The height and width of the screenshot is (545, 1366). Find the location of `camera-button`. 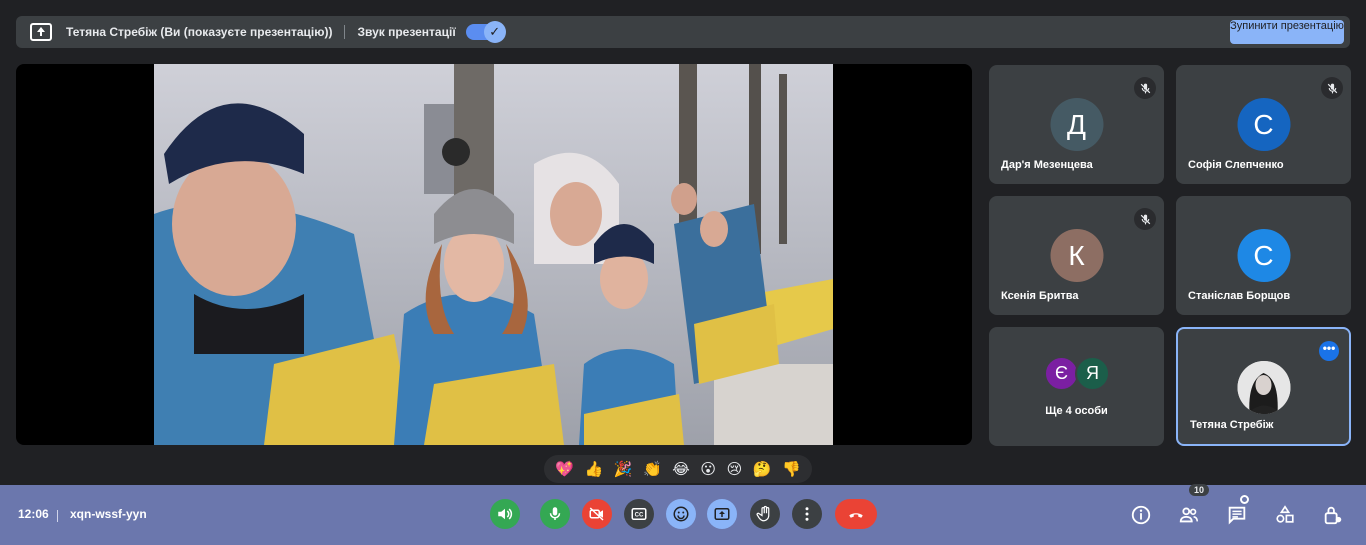

camera-button is located at coordinates (597, 514).